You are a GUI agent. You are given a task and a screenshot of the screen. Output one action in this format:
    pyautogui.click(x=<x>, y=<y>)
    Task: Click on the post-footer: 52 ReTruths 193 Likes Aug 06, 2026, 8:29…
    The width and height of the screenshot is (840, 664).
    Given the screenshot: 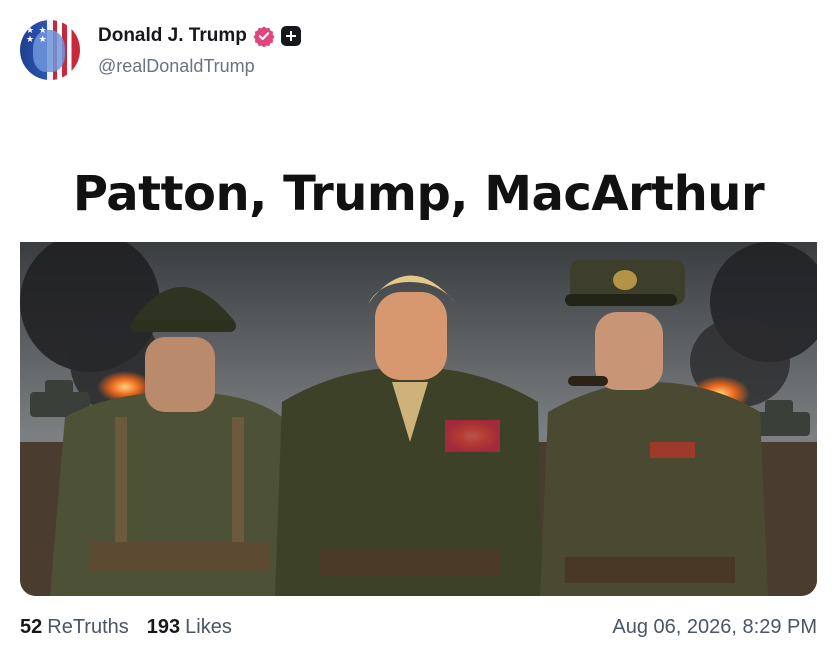 What is the action you would take?
    pyautogui.click(x=418, y=627)
    